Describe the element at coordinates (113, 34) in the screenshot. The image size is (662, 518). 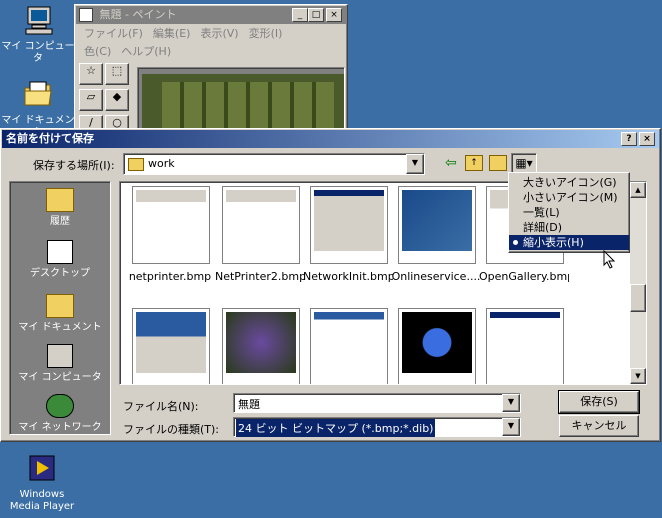
I see `menu-file: ファイル(F)` at that location.